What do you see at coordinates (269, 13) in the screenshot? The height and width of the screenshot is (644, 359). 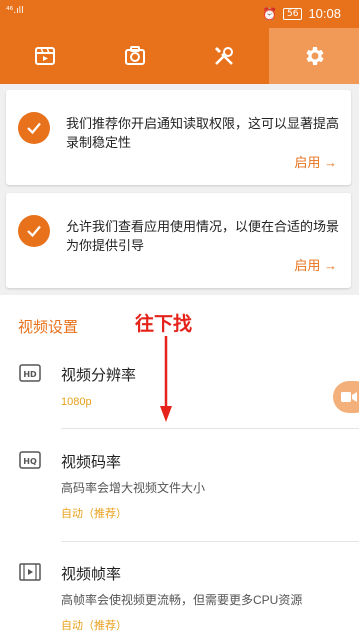 I see `alarm-icon: ⏰` at bounding box center [269, 13].